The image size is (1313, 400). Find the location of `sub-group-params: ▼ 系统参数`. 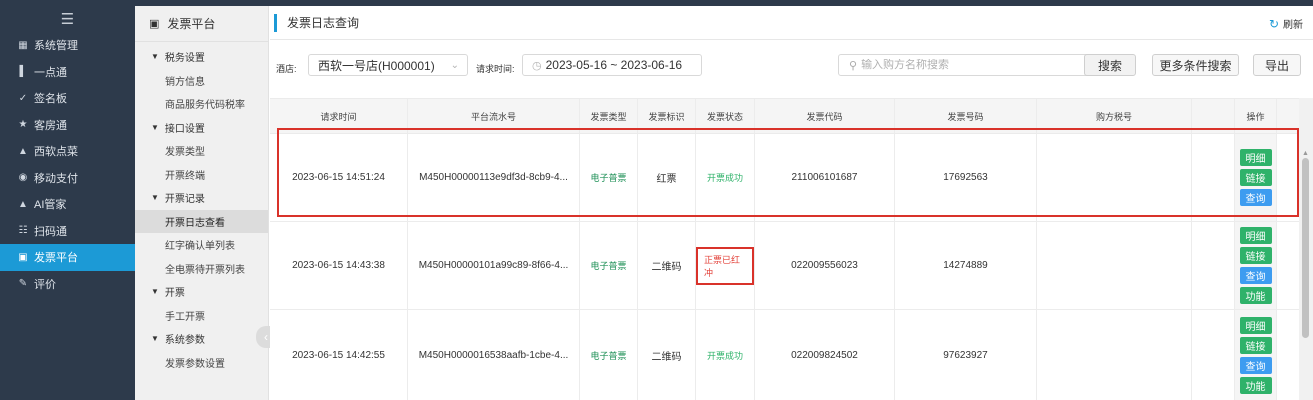

sub-group-params: ▼ 系统参数 is located at coordinates (201, 339).